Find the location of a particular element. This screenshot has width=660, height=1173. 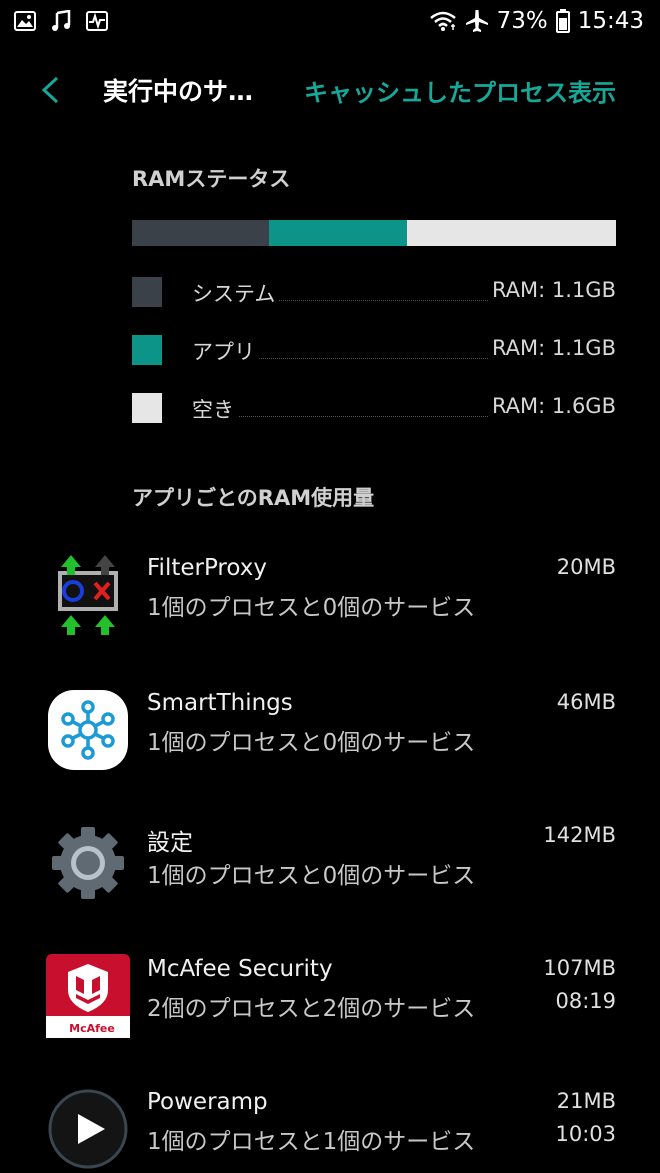

app-row-filterproxy: FilterProxy 1個のプロセスと0個のサービス 20MB is located at coordinates (330, 608).